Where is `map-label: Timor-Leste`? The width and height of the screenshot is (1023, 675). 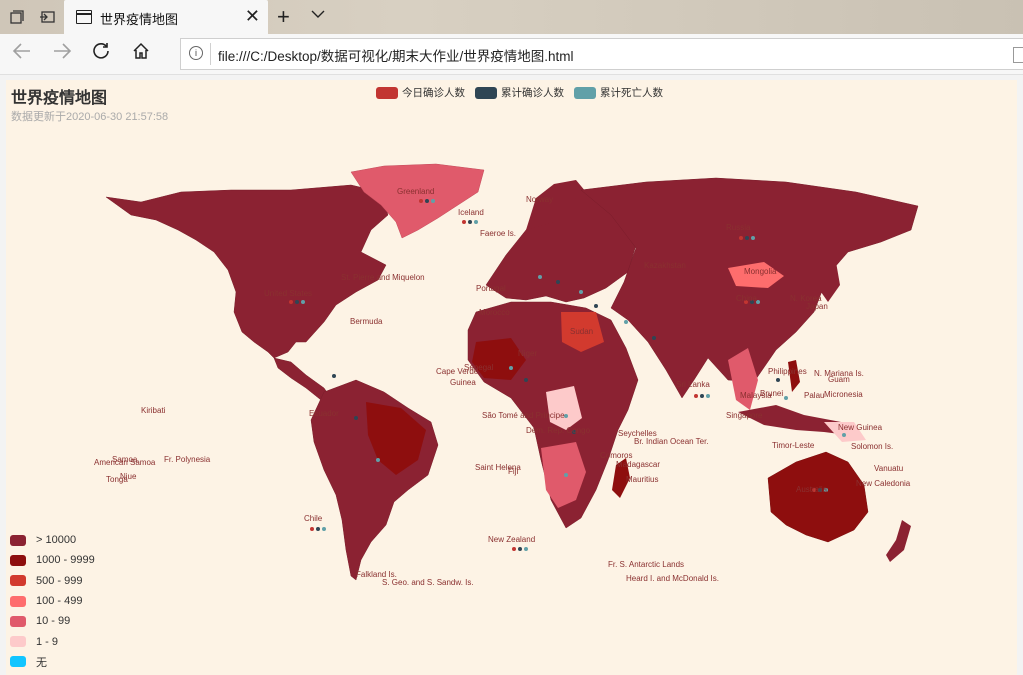
map-label: Timor-Leste is located at coordinates (793, 445).